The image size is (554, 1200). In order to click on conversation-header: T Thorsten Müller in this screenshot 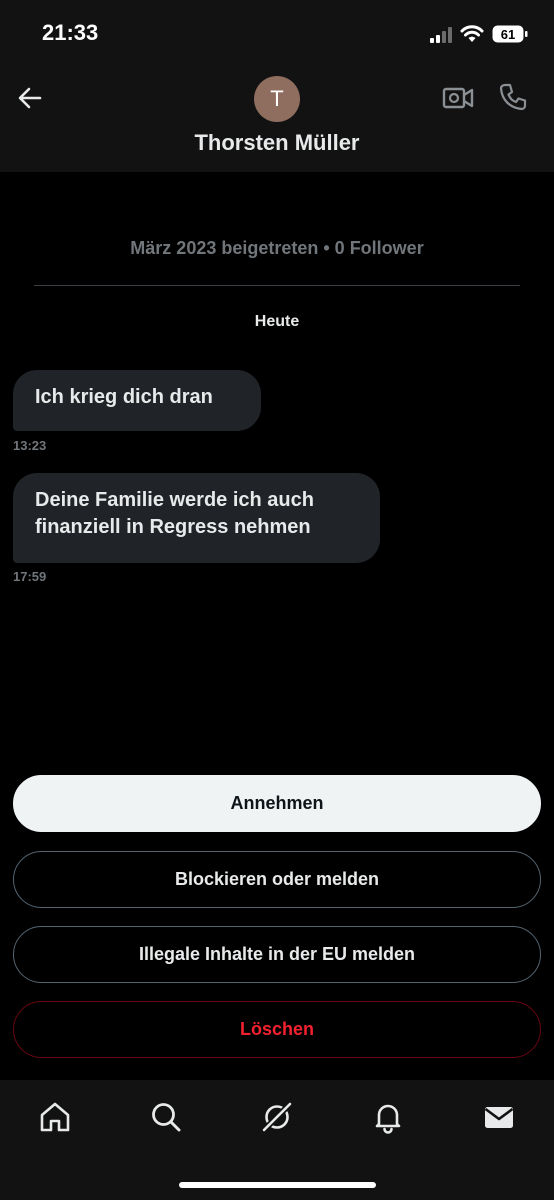, I will do `click(277, 121)`.